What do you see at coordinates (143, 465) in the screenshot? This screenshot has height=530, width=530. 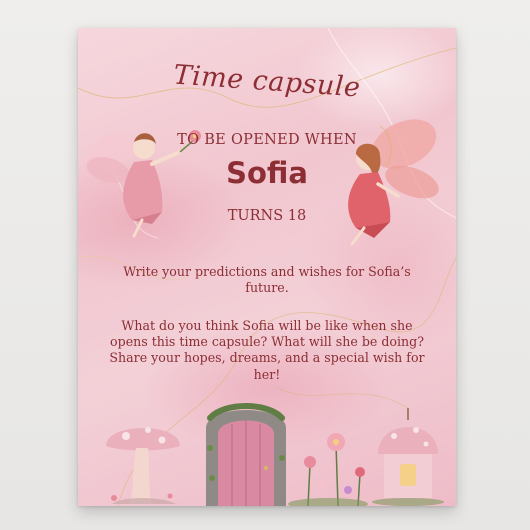 I see `mushroom-illustration` at bounding box center [143, 465].